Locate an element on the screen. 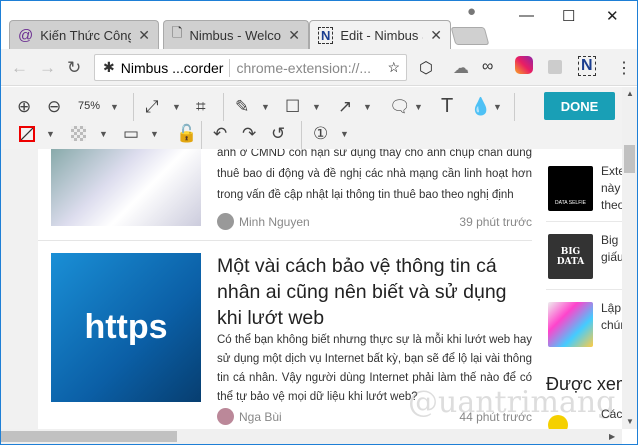  close-window-button: ✕ is located at coordinates (612, 16).